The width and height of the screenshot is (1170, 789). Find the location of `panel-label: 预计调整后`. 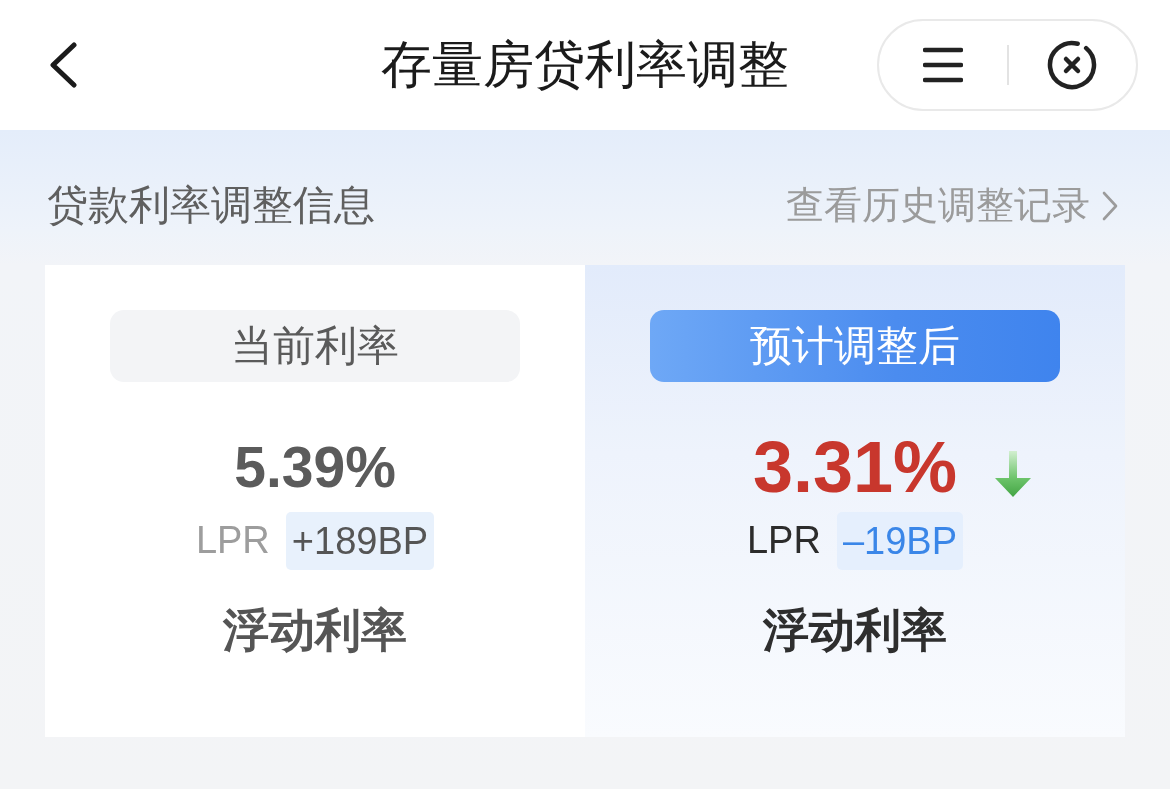

panel-label: 预计调整后 is located at coordinates (855, 346).